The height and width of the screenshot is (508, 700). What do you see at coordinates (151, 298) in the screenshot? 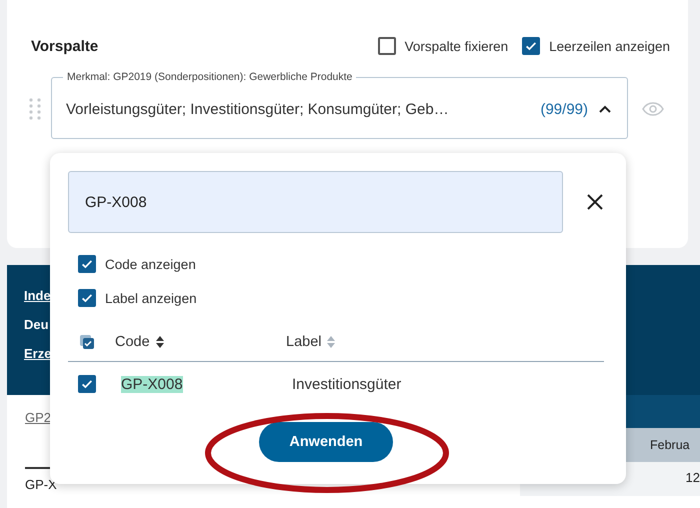
I see `checkbox-label: Label anzeigen` at bounding box center [151, 298].